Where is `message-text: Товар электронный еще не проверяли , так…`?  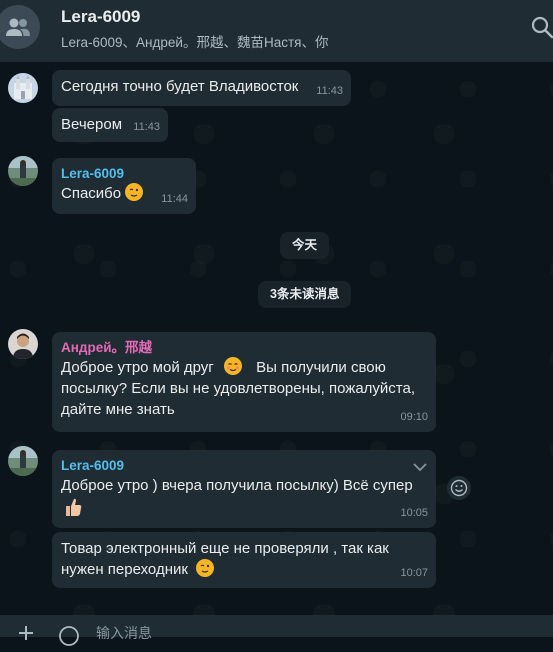
message-text: Товар электронный еще не проверяли , так… is located at coordinates (225, 559).